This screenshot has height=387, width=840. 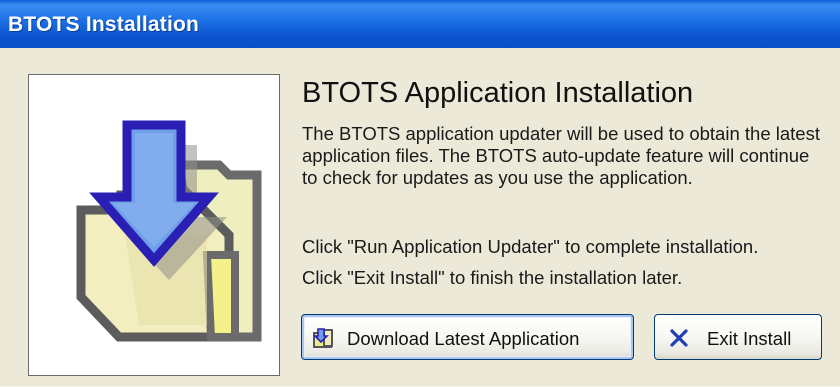 I want to click on download-folder-icon, so click(x=323, y=340).